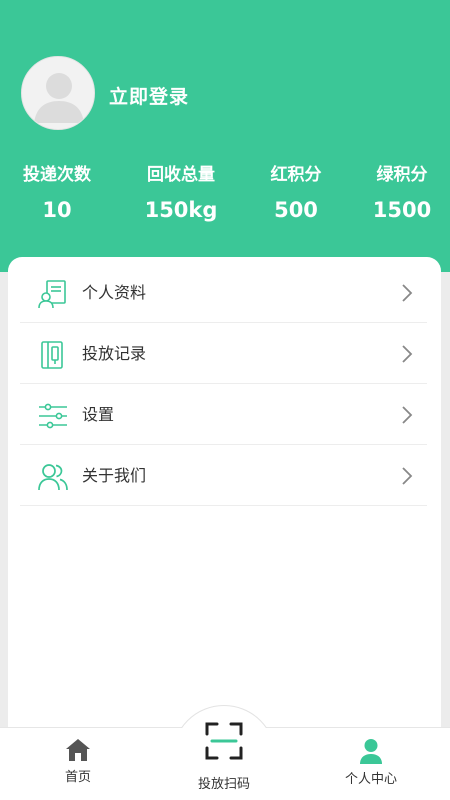 This screenshot has height=800, width=450. Describe the element at coordinates (181, 210) in the screenshot. I see `stat-value: 150kg` at that location.